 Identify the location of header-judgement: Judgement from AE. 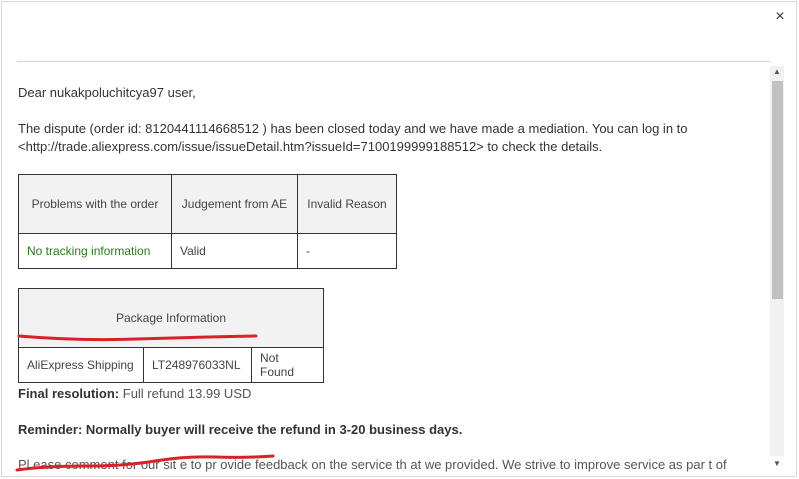
(234, 204).